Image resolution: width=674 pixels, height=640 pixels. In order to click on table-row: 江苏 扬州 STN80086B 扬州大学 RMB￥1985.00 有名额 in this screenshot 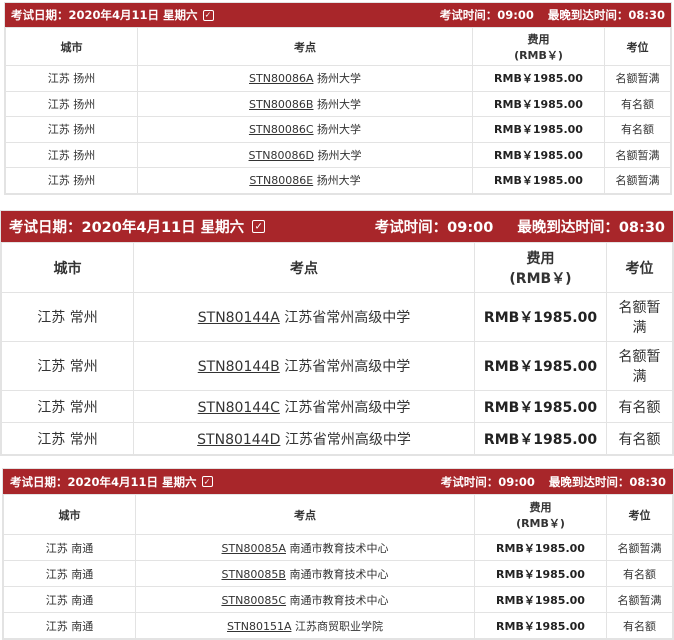, I will do `click(338, 103)`.